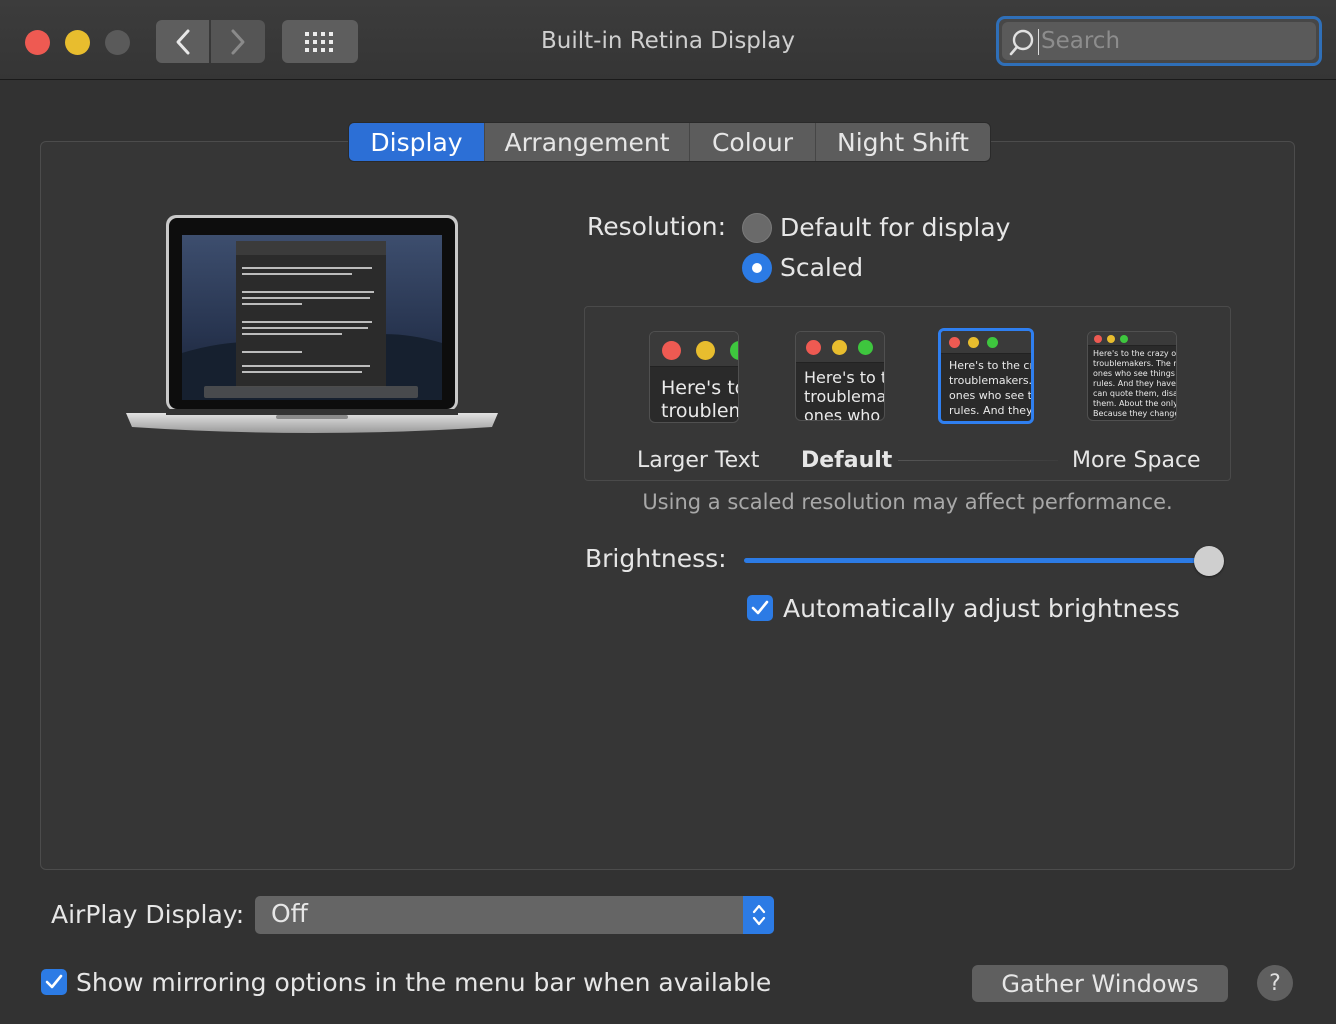  I want to click on default-option: Here's to t troublema ones who, so click(840, 376).